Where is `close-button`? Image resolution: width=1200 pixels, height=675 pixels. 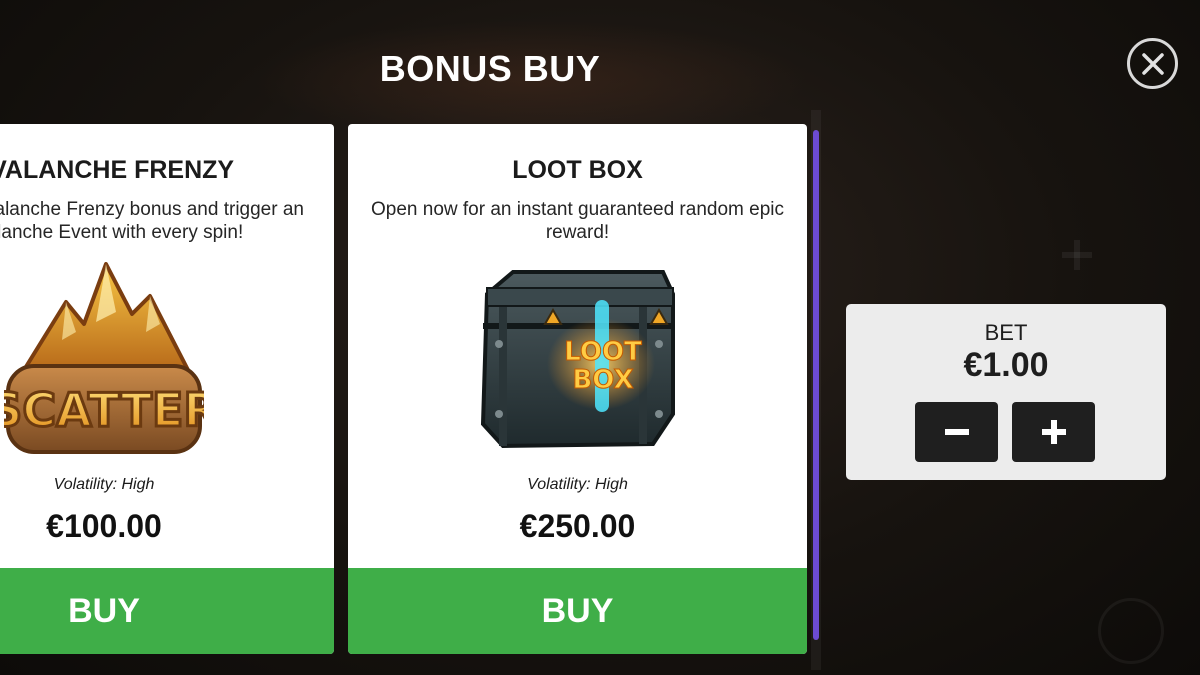
close-button is located at coordinates (1152, 63).